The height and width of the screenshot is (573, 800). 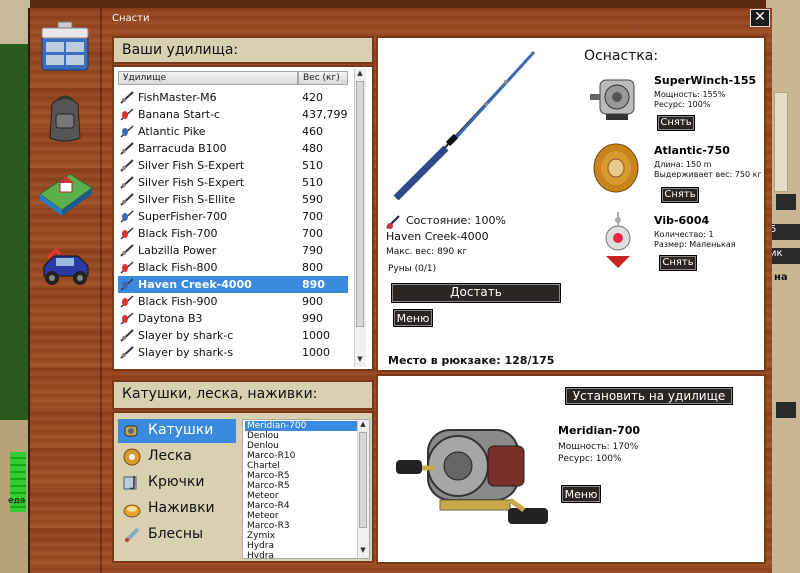 What do you see at coordinates (233, 199) in the screenshot?
I see `rod-list-item: Silver Fish S-Ellite 590` at bounding box center [233, 199].